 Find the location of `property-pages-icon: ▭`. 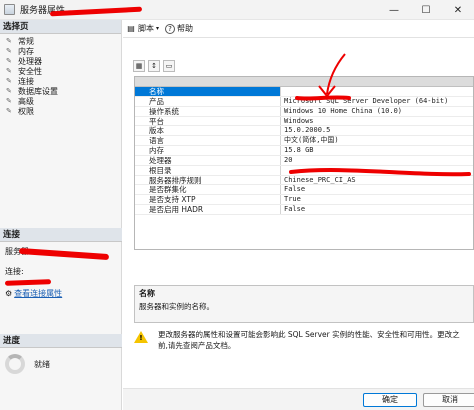

property-pages-icon: ▭ is located at coordinates (169, 66).